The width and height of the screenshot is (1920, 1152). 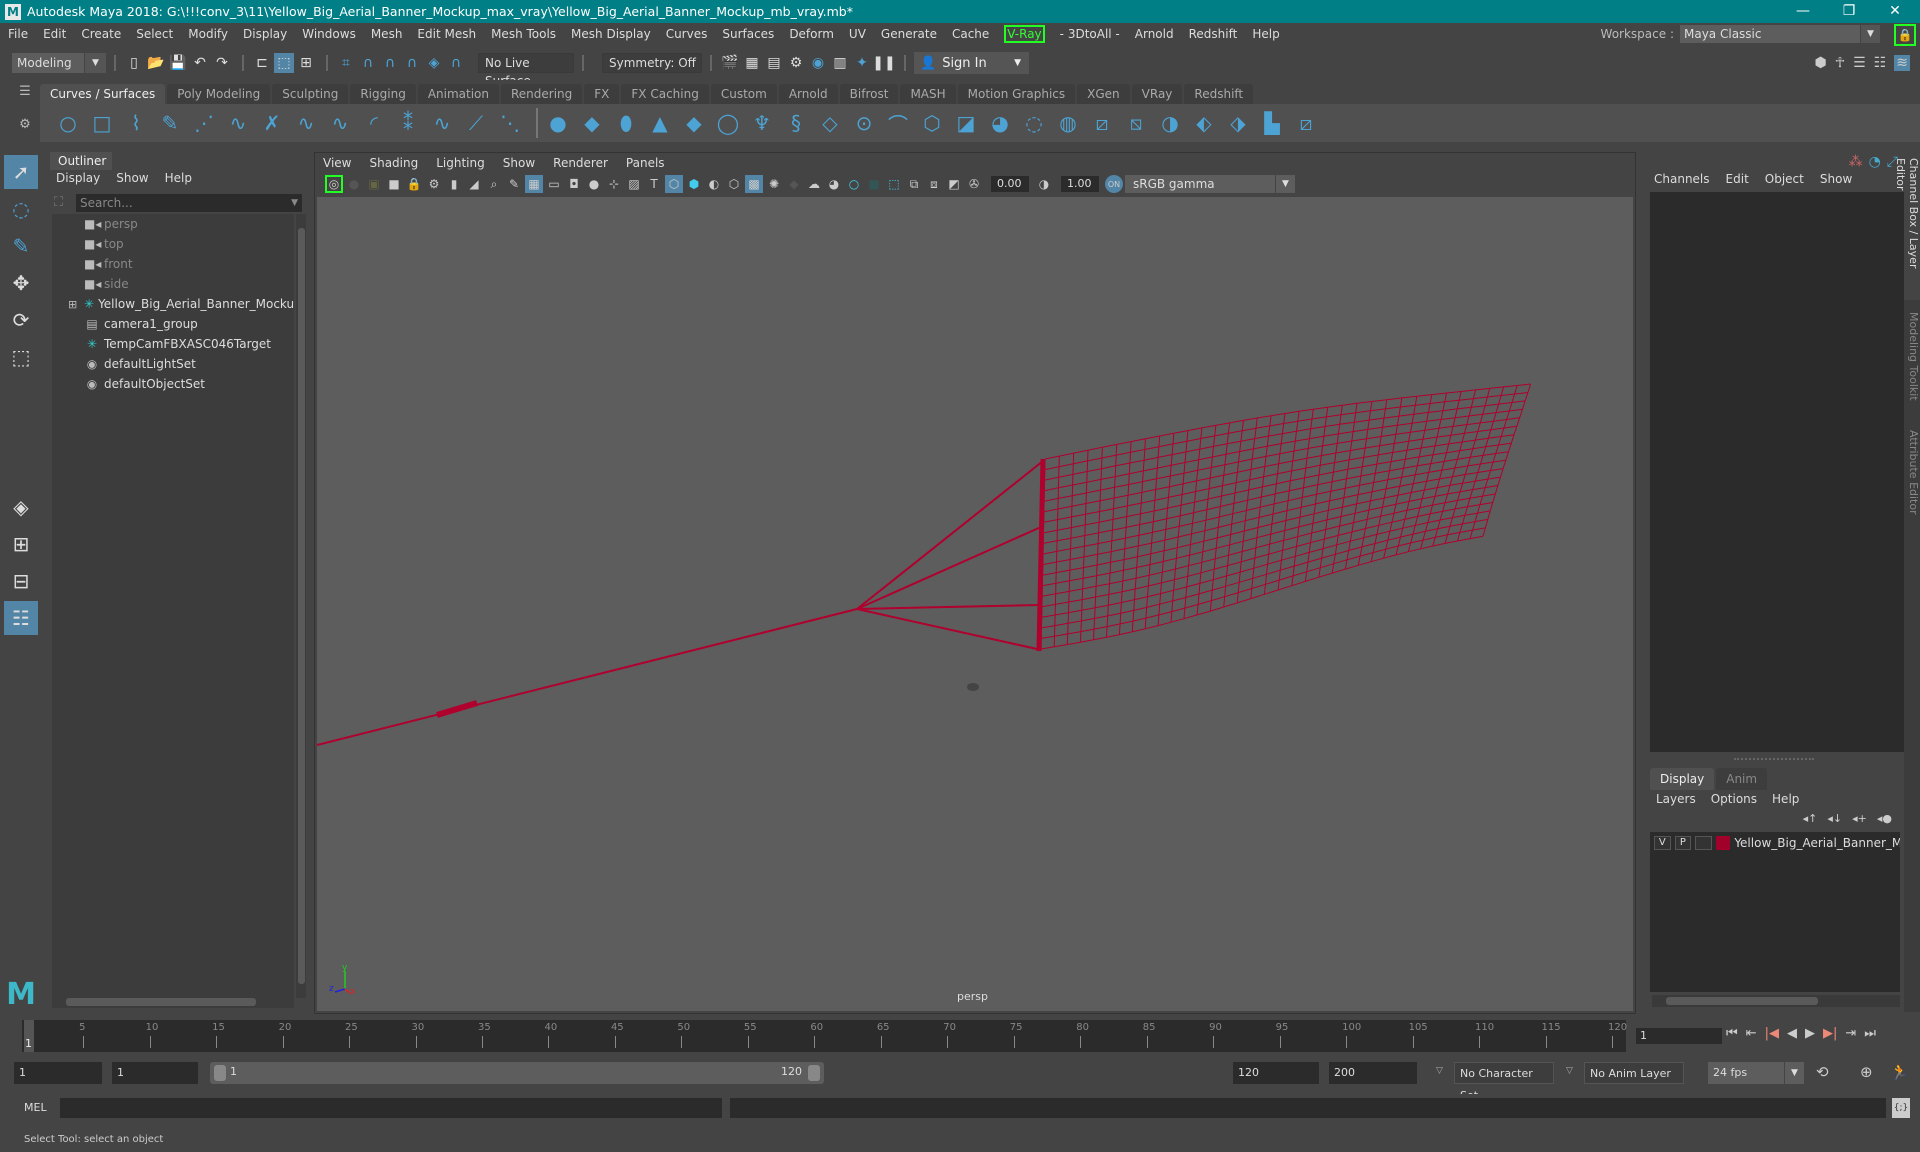 What do you see at coordinates (1044, 184) in the screenshot?
I see `gamma-icon: ◑` at bounding box center [1044, 184].